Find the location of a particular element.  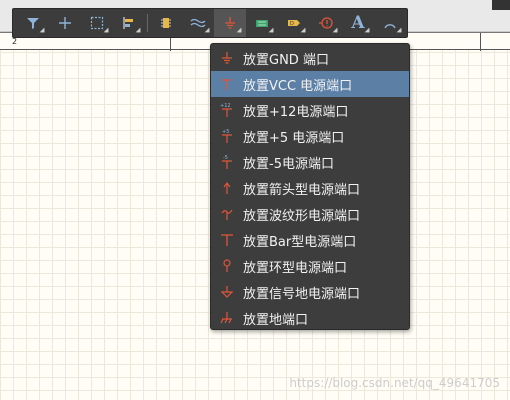

filter-icon is located at coordinates (33, 23).